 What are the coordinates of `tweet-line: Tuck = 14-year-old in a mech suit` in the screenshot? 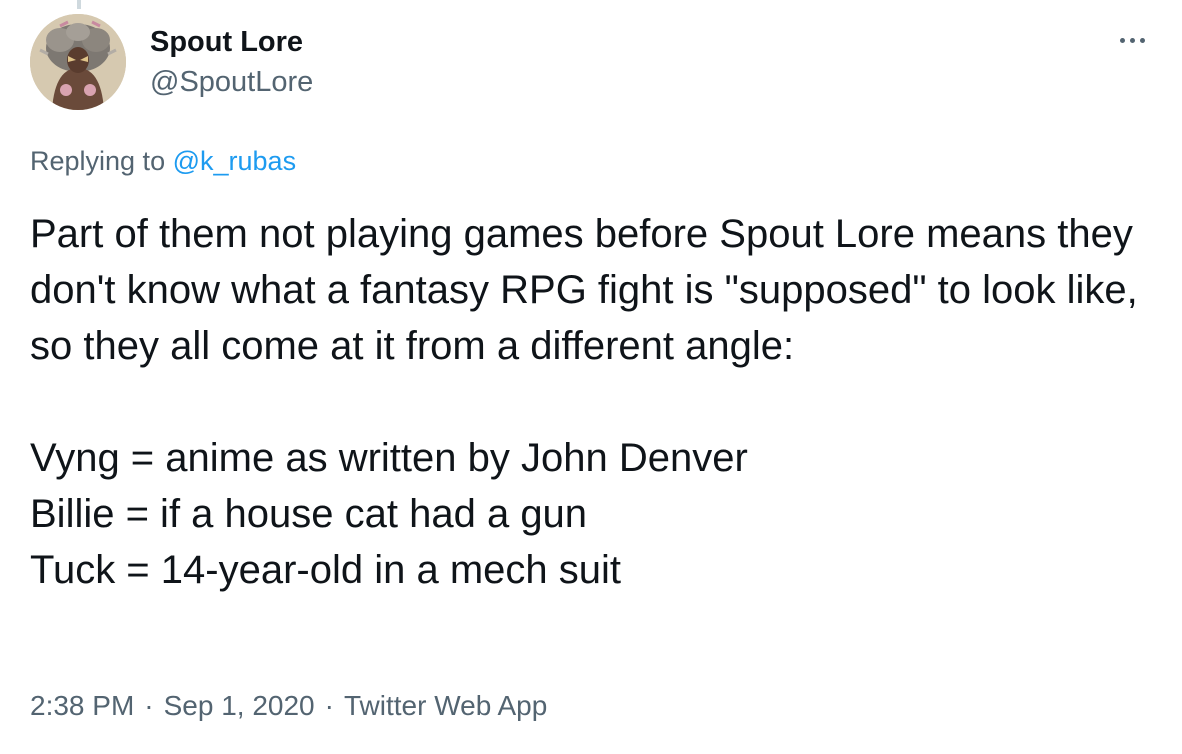 It's located at (325, 570).